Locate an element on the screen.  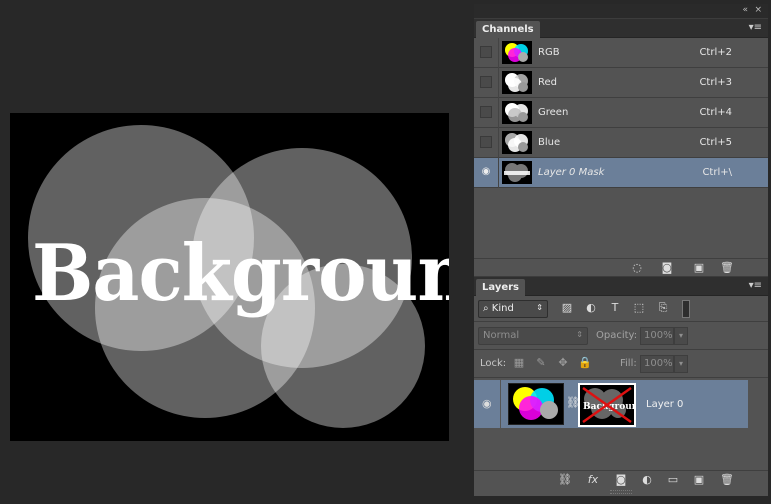
channel-name: Green is located at coordinates (553, 112).